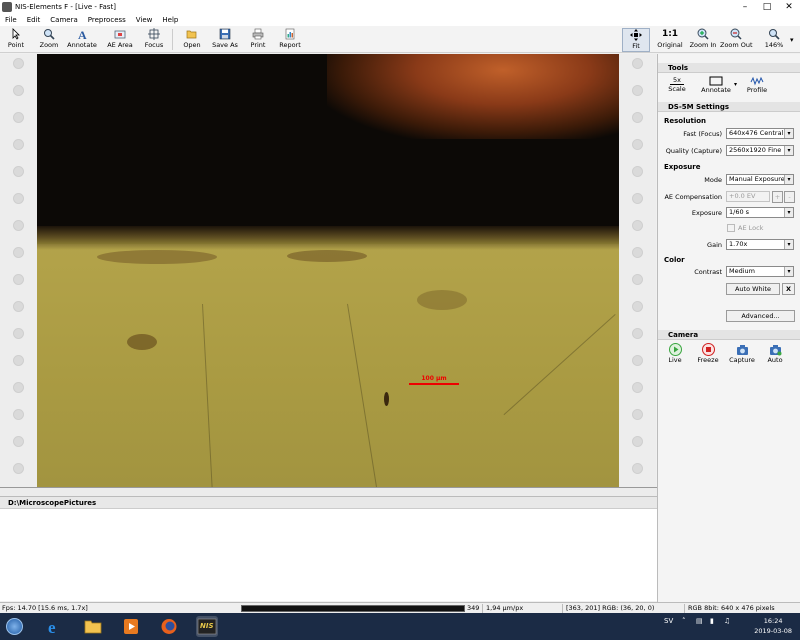  I want to click on panel-splitter, so click(328, 492).